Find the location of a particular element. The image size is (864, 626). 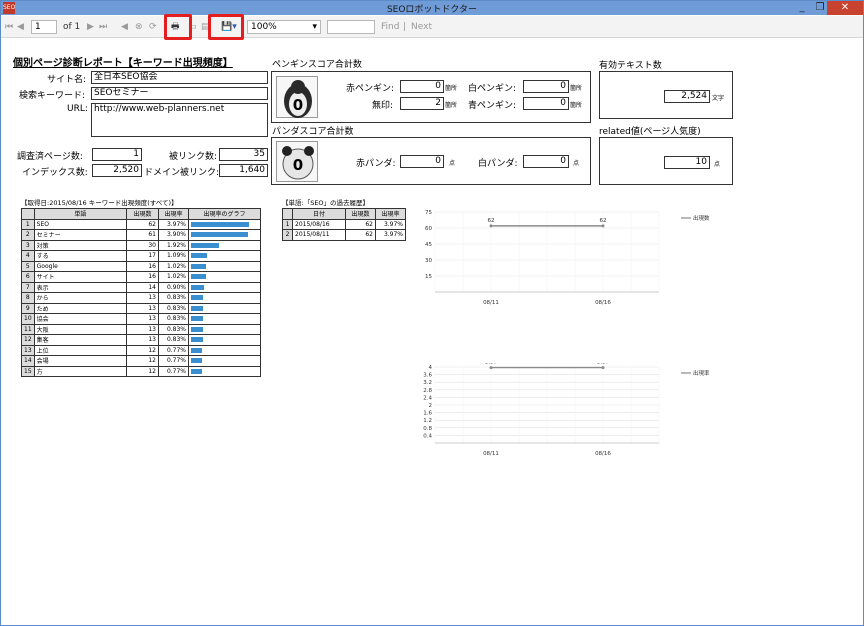

blue-penguin-field: 0 is located at coordinates (546, 103).